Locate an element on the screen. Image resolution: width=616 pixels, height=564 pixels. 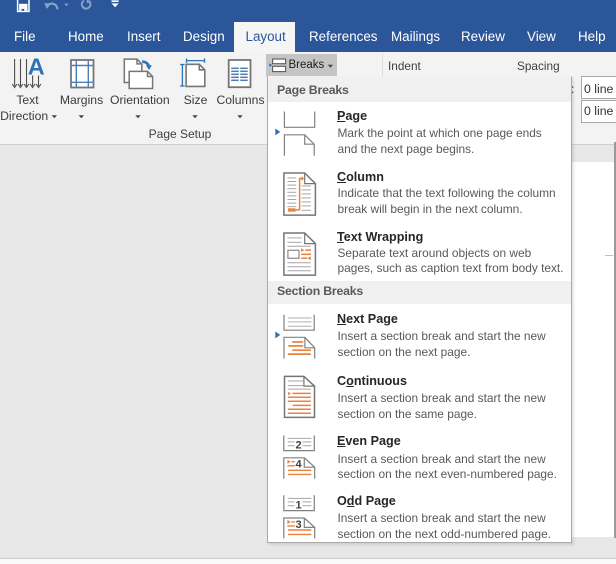
svg-text: 4 is located at coordinates (299, 465).